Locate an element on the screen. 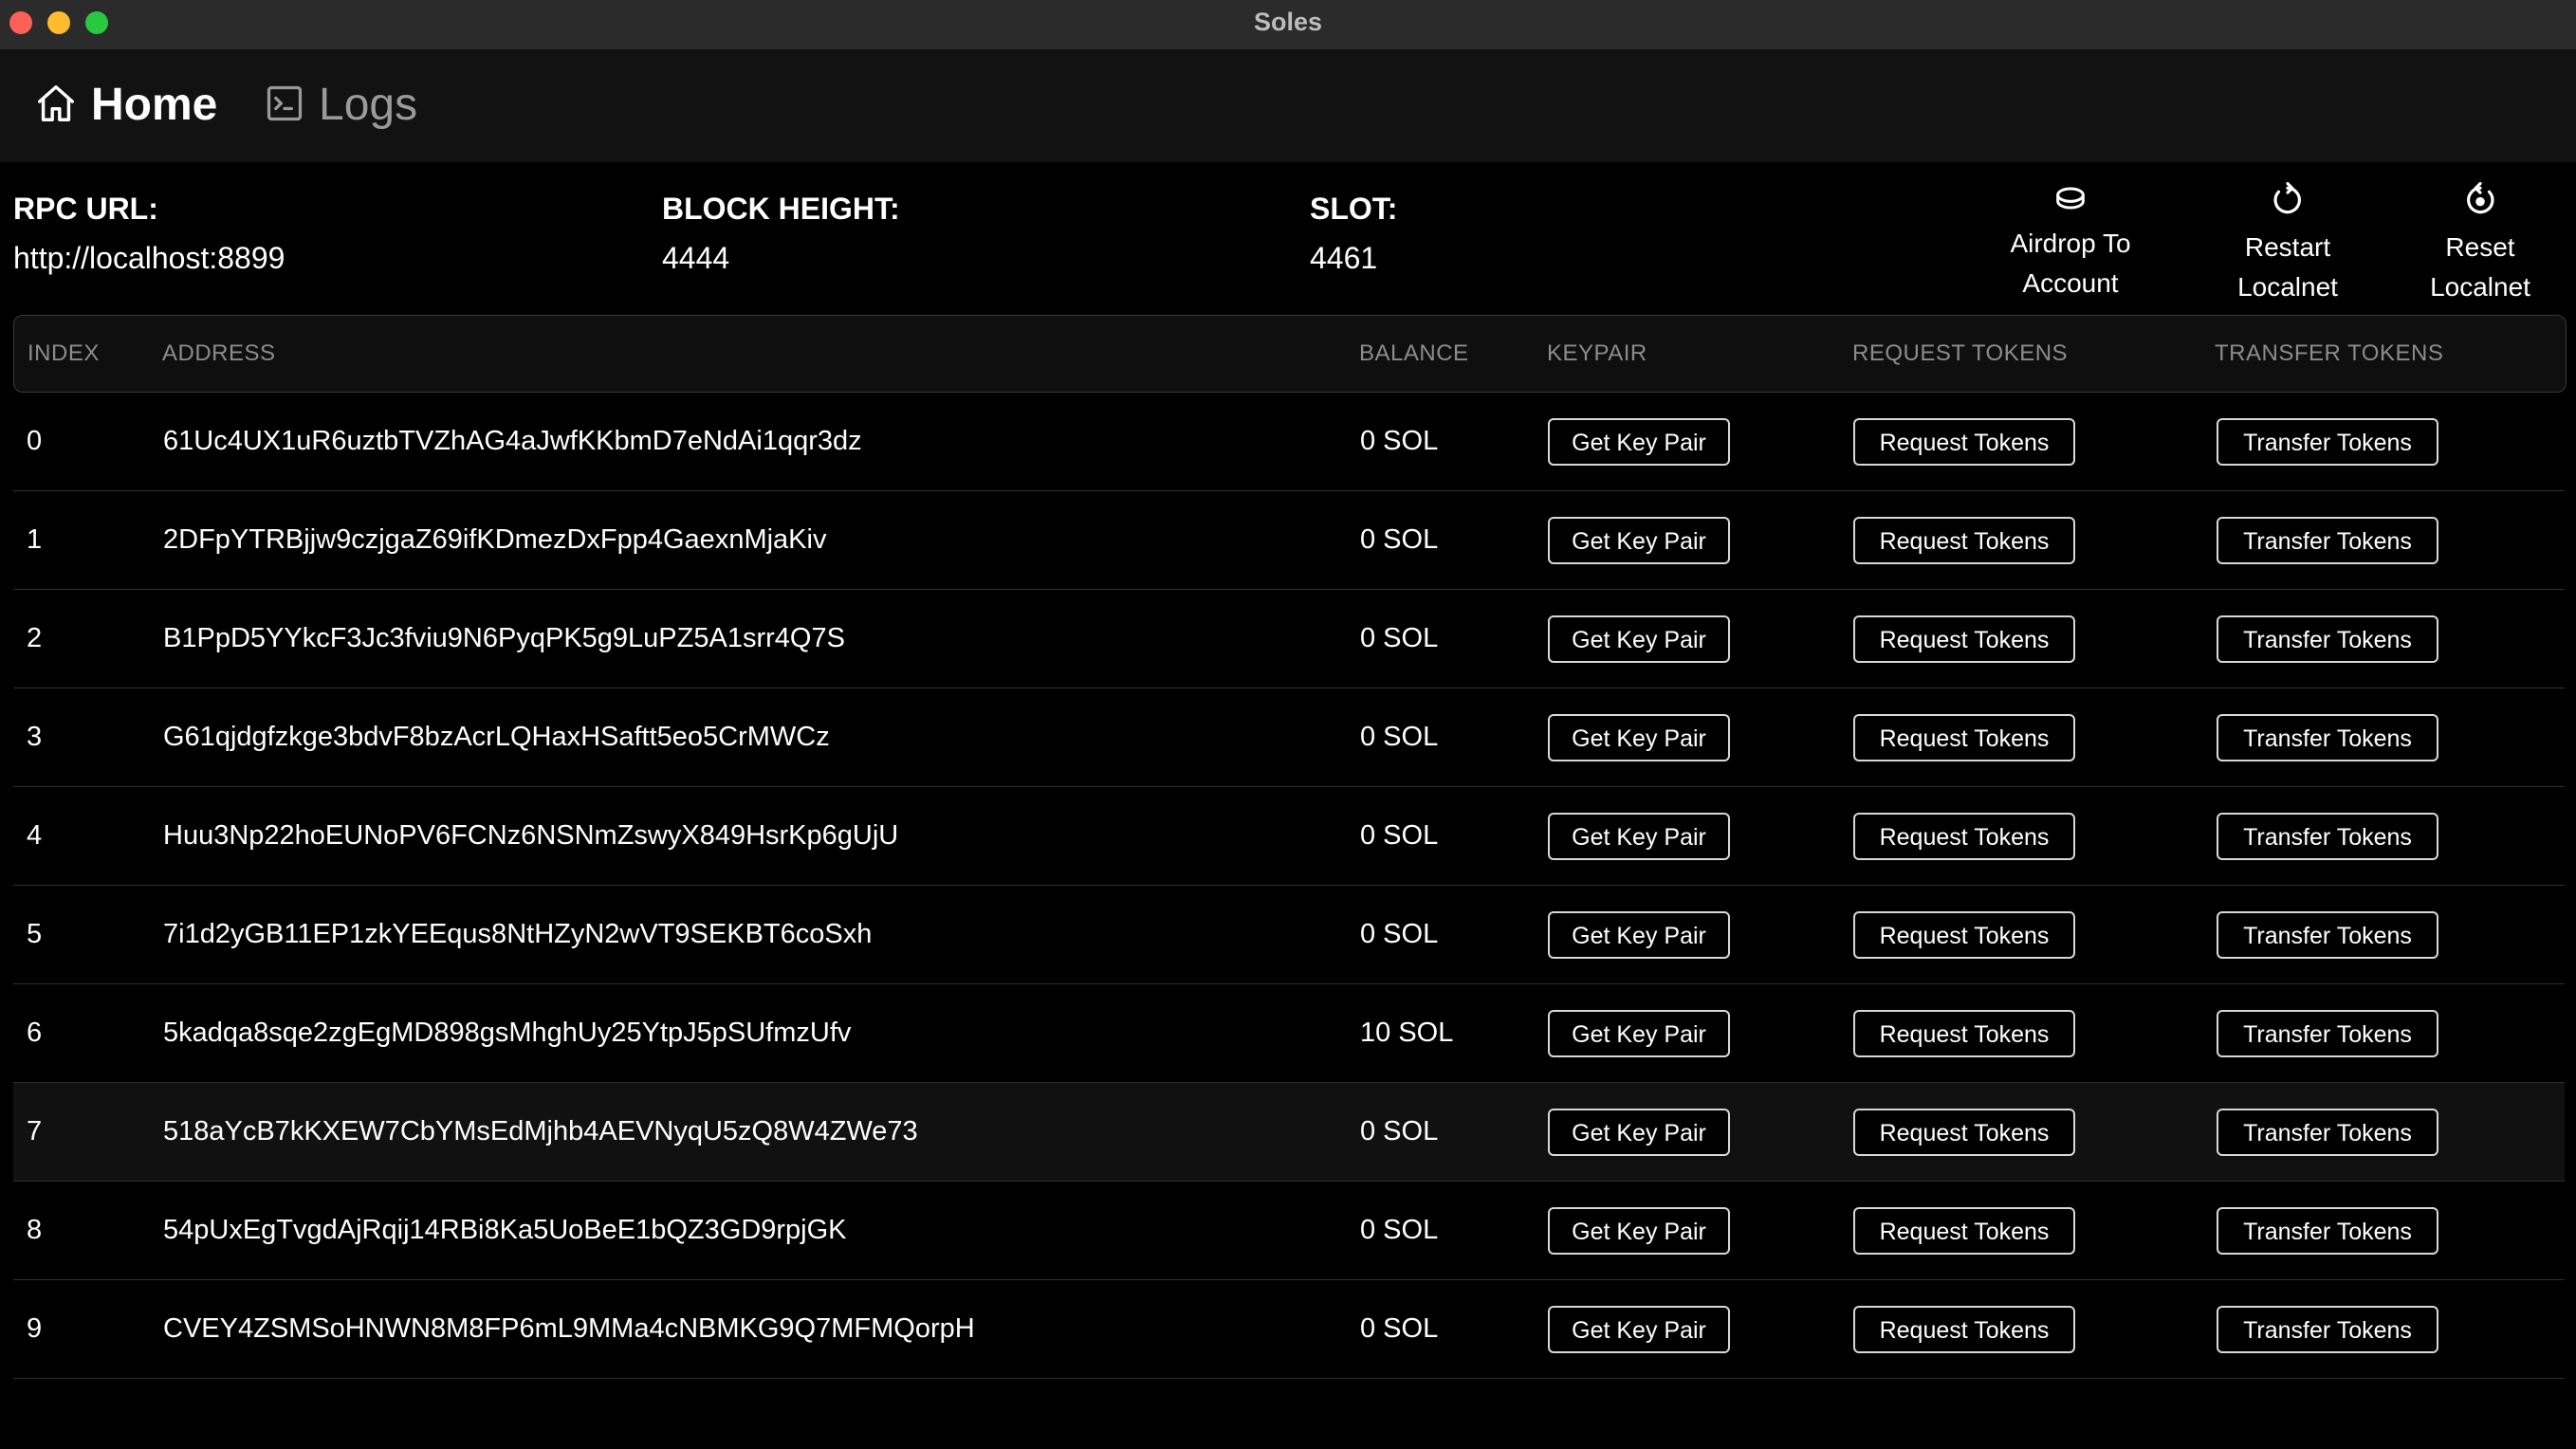  block-height-label: BLOCK HEIGHT: is located at coordinates (781, 209).